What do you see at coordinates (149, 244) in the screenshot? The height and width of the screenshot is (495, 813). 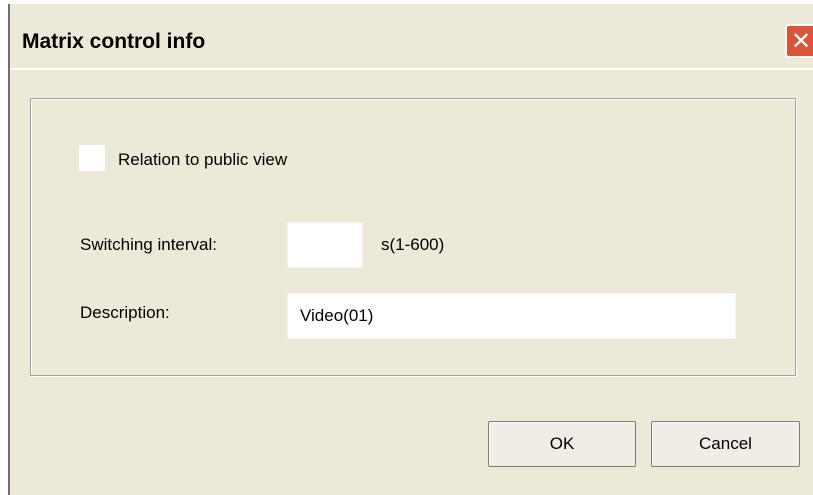 I see `switching-interval-label: Switching interval:` at bounding box center [149, 244].